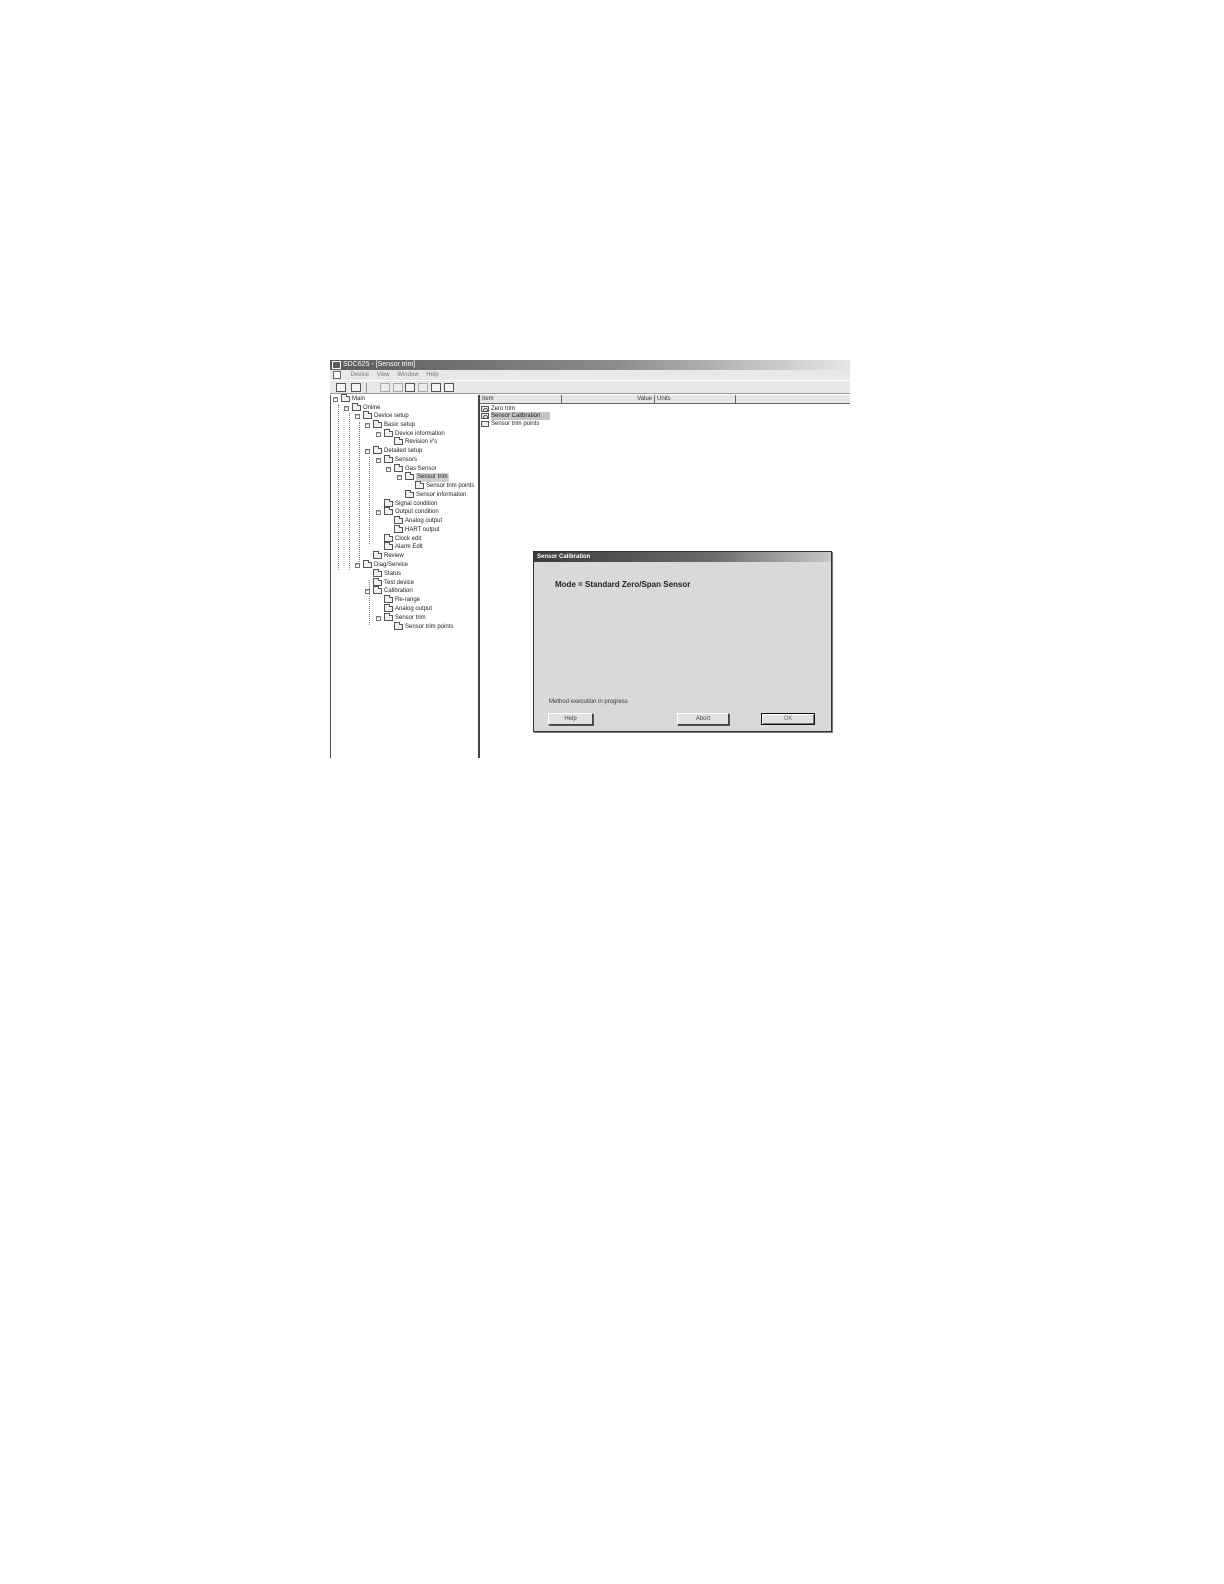 This screenshot has width=1224, height=1584. I want to click on open-document-icon, so click(356, 387).